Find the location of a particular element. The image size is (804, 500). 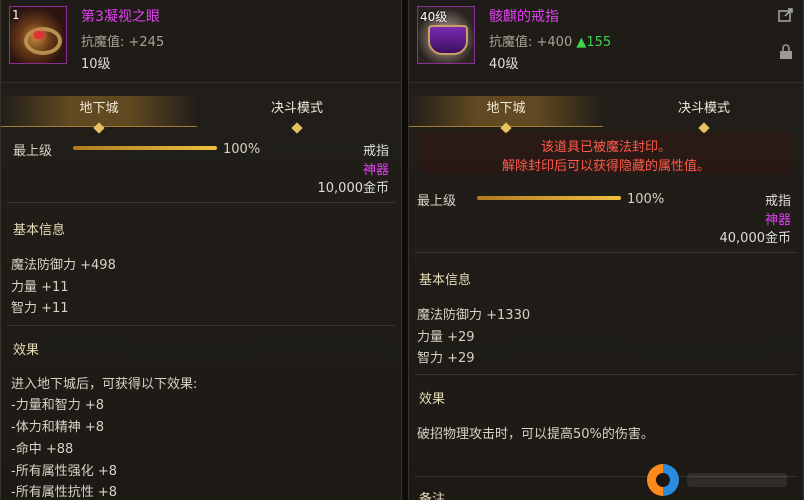

item-level: 40级 is located at coordinates (504, 64).